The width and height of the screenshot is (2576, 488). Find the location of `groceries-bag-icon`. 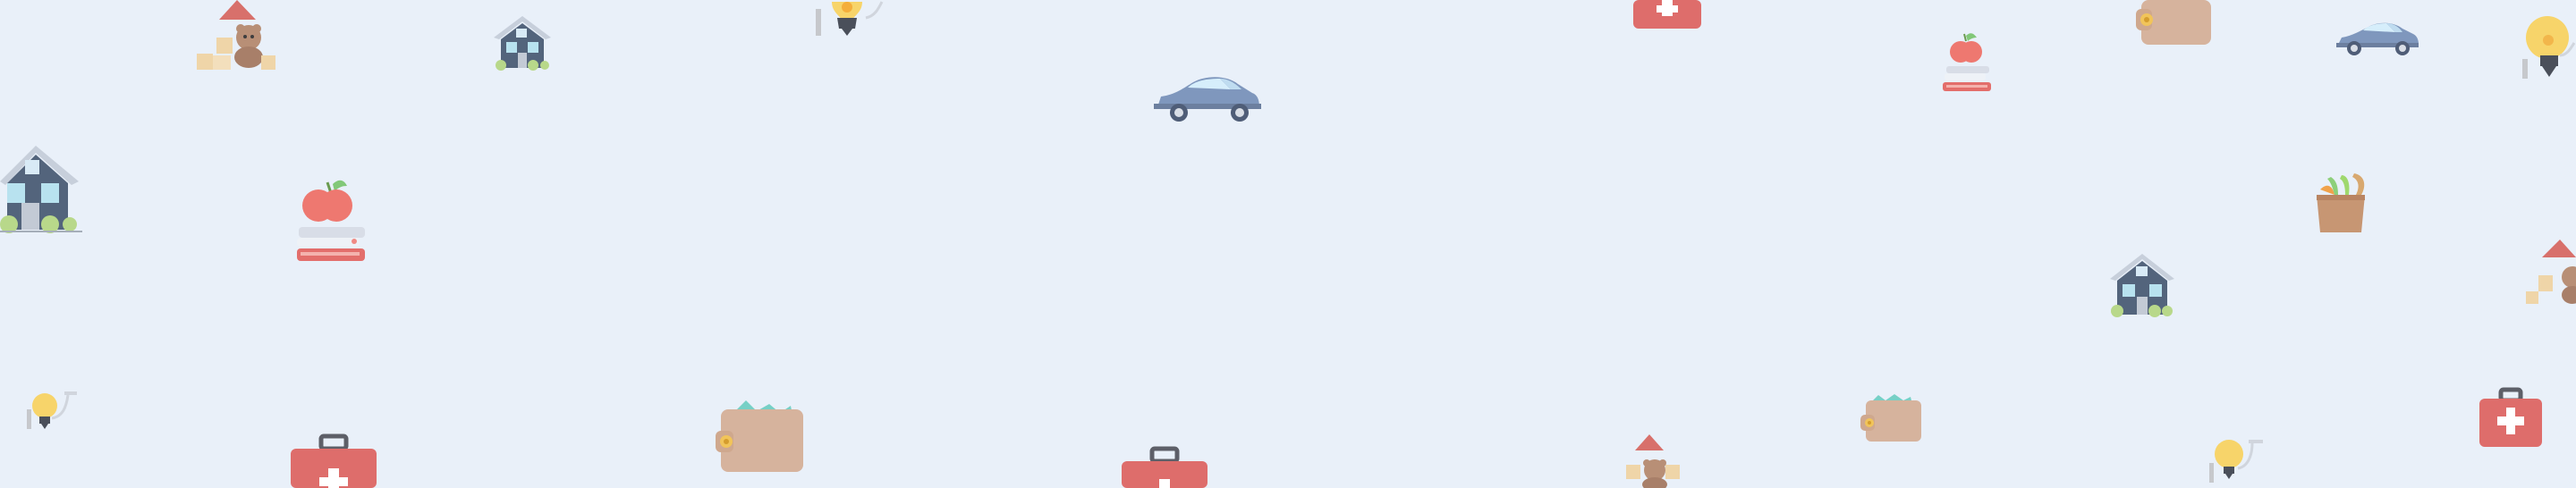

groceries-bag-icon is located at coordinates (2343, 202).